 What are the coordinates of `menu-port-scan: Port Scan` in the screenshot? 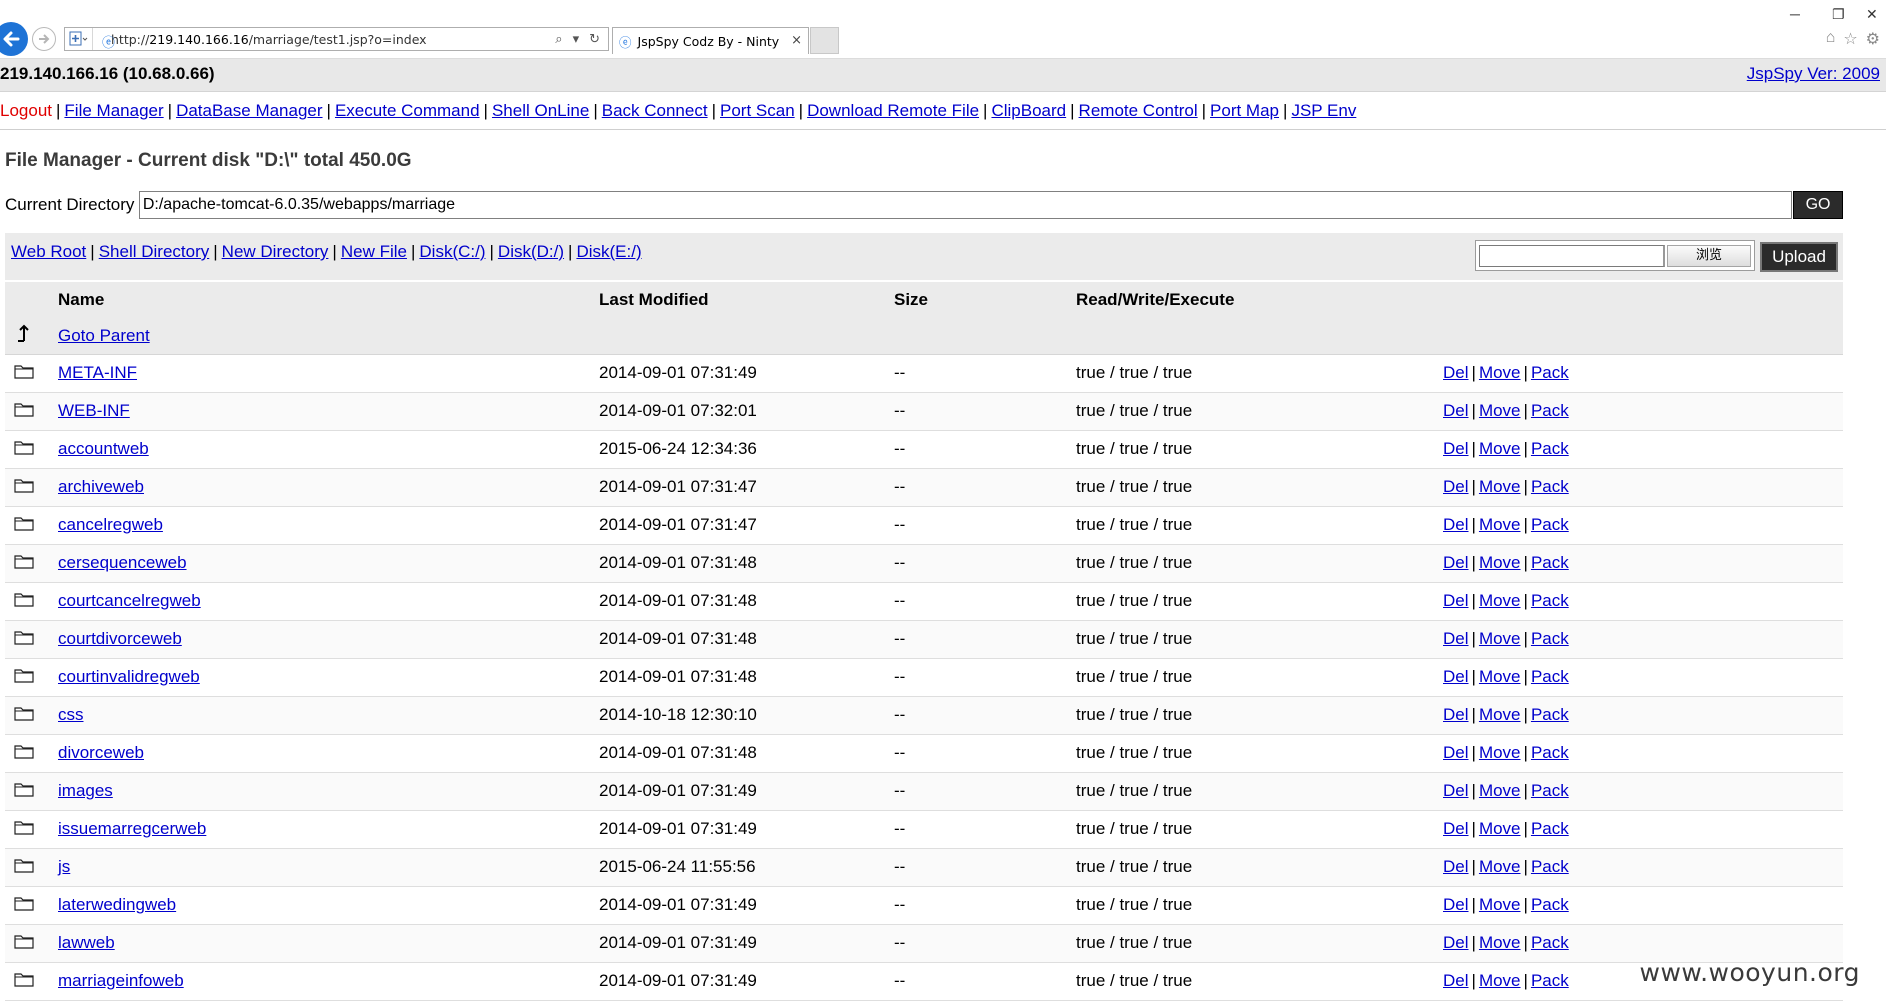 It's located at (757, 110).